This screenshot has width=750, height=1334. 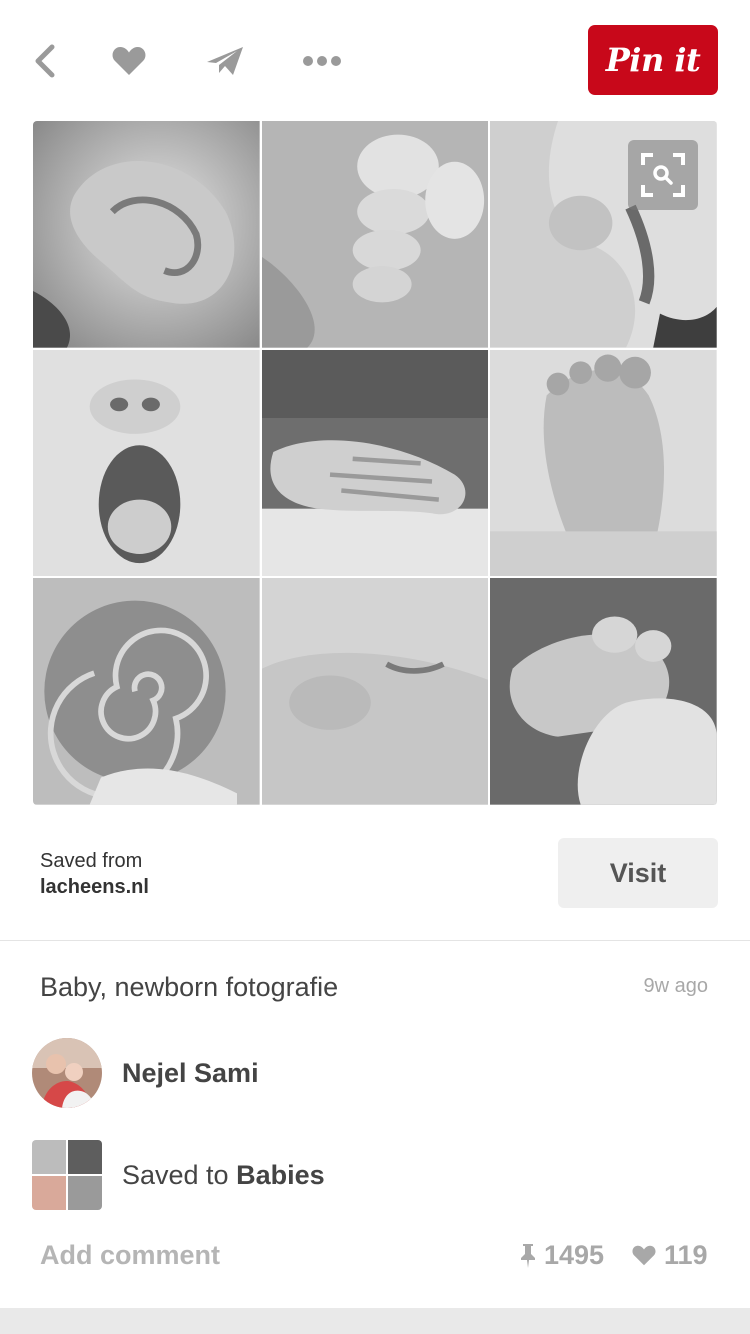 I want to click on saved-to-text: Saved to Babies, so click(x=223, y=1175).